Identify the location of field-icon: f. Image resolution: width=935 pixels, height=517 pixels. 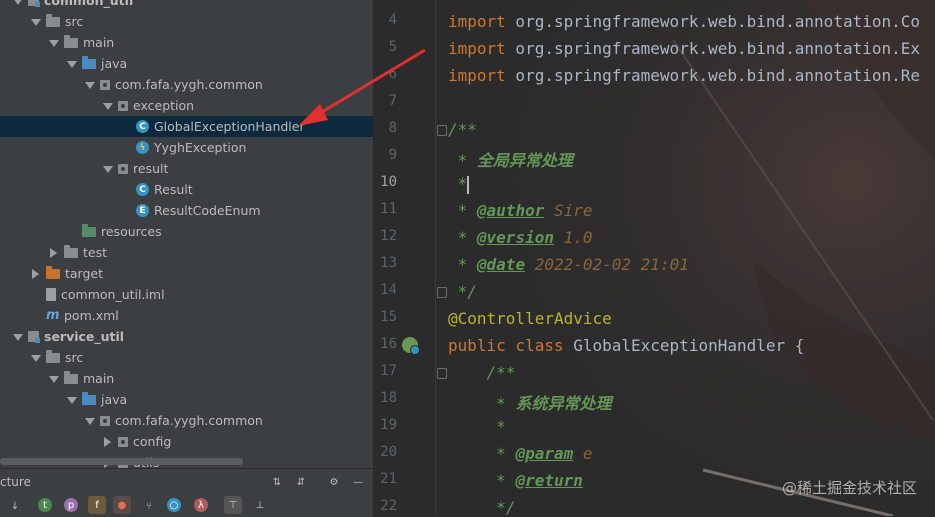
(97, 505).